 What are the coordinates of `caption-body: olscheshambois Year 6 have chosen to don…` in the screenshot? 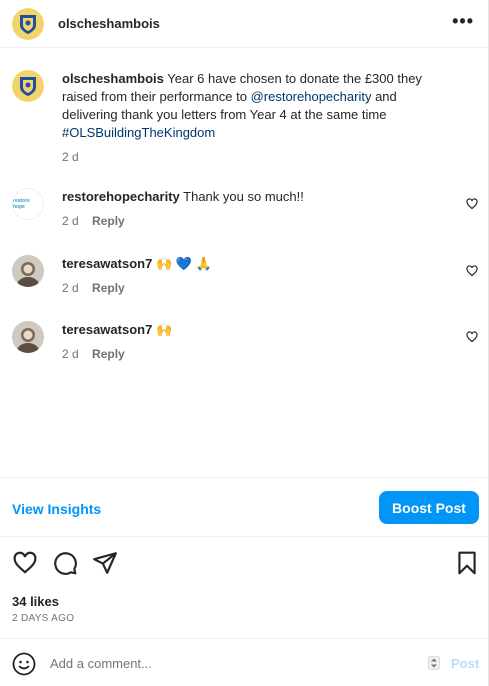 It's located at (257, 118).